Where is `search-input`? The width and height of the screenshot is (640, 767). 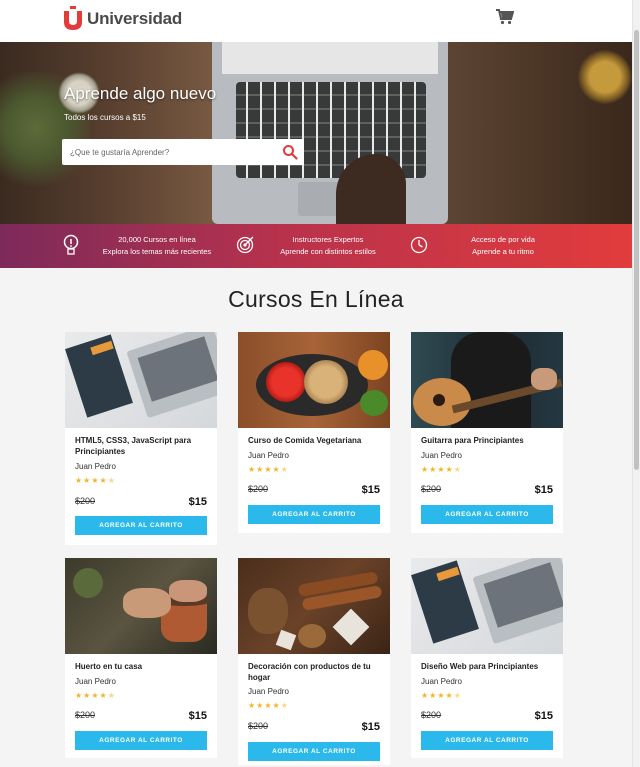 search-input is located at coordinates (167, 152).